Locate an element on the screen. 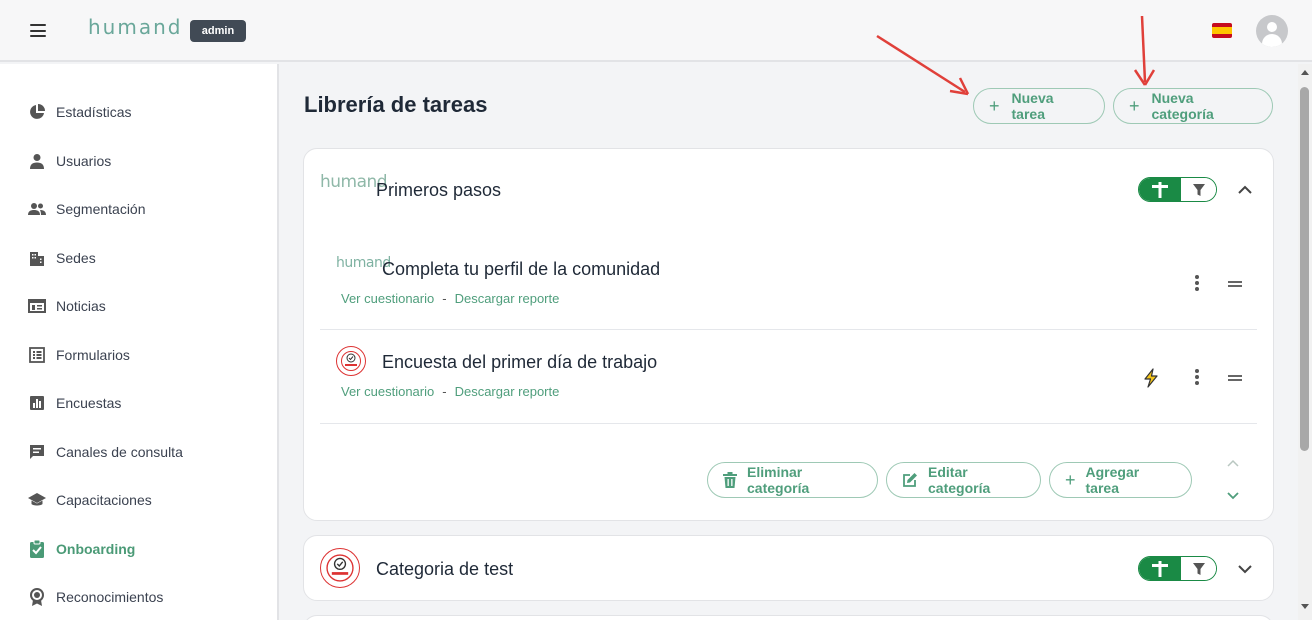  sidebar-item-label: Estadísticas is located at coordinates (94, 112).